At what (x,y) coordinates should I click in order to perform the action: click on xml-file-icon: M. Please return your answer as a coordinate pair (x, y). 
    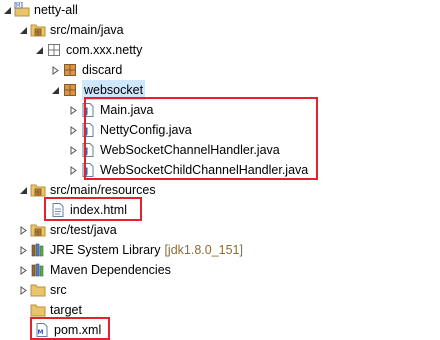
    Looking at the image, I should click on (42, 330).